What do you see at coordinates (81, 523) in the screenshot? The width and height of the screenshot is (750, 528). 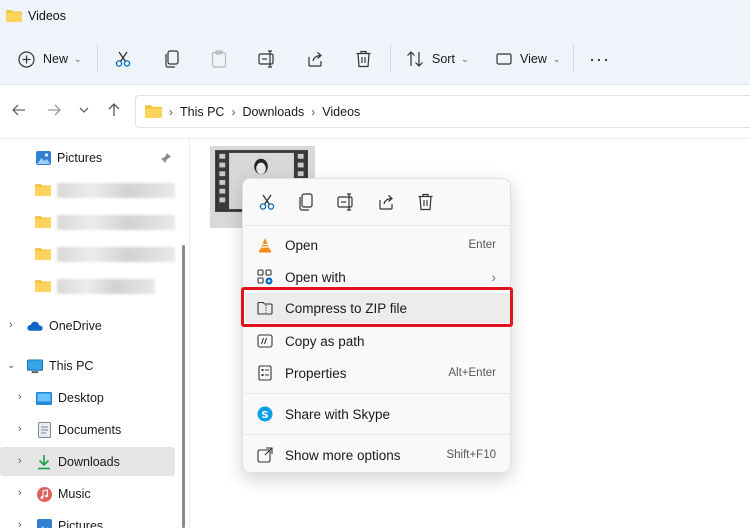 I see `sidebar-item-label: Pictures` at bounding box center [81, 523].